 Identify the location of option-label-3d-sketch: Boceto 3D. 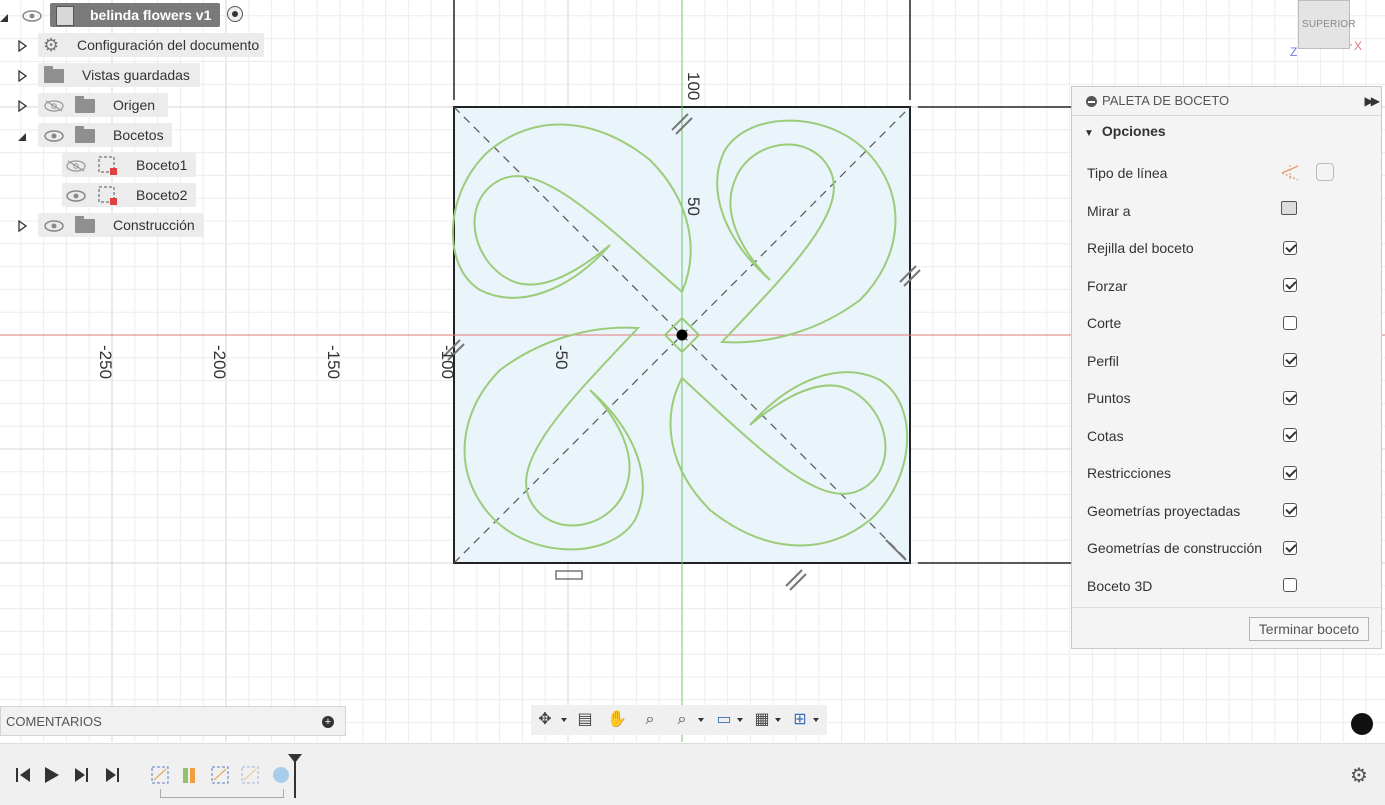
(1120, 586).